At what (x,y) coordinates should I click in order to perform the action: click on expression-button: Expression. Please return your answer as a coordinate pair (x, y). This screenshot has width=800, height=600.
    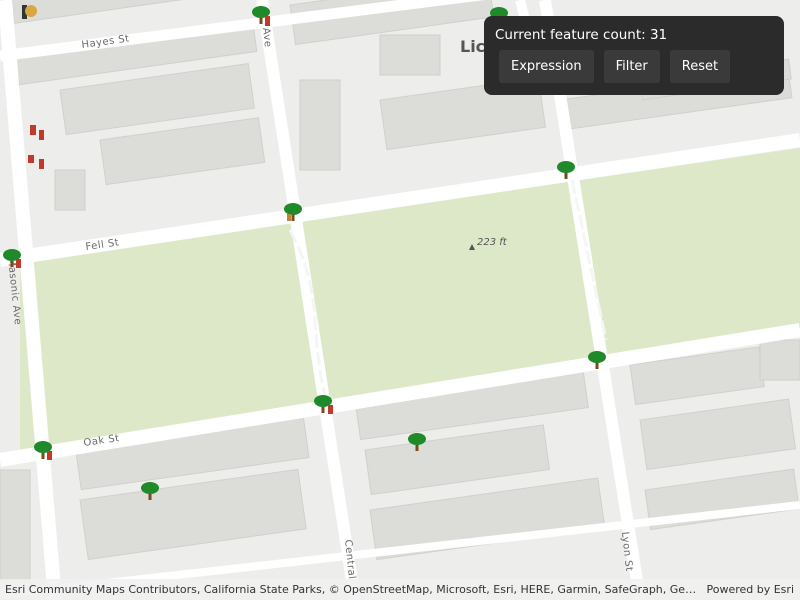
    Looking at the image, I should click on (546, 66).